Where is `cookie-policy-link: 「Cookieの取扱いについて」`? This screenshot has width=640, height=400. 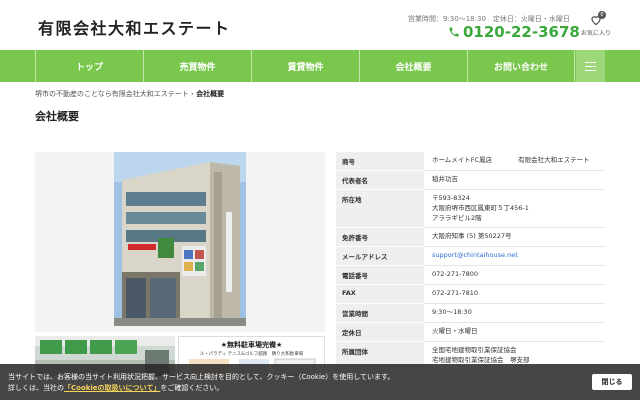
cookie-policy-link: 「Cookieの取扱いについて」 is located at coordinates (112, 388).